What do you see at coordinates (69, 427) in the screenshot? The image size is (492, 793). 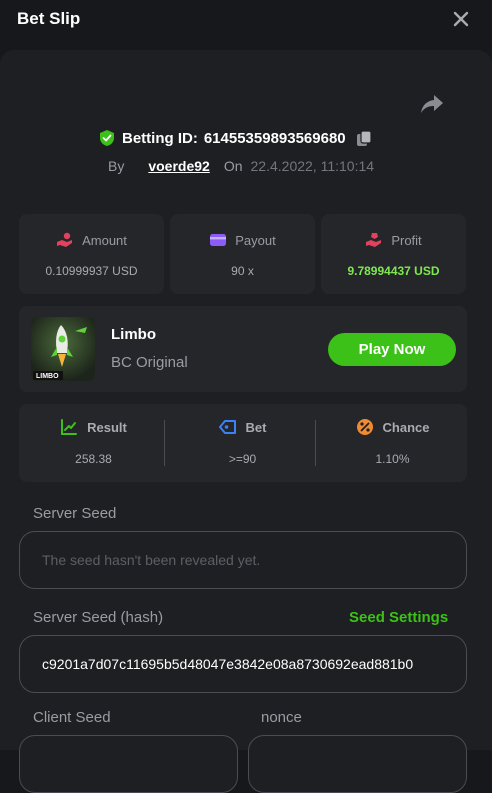 I see `chart-up-icon` at bounding box center [69, 427].